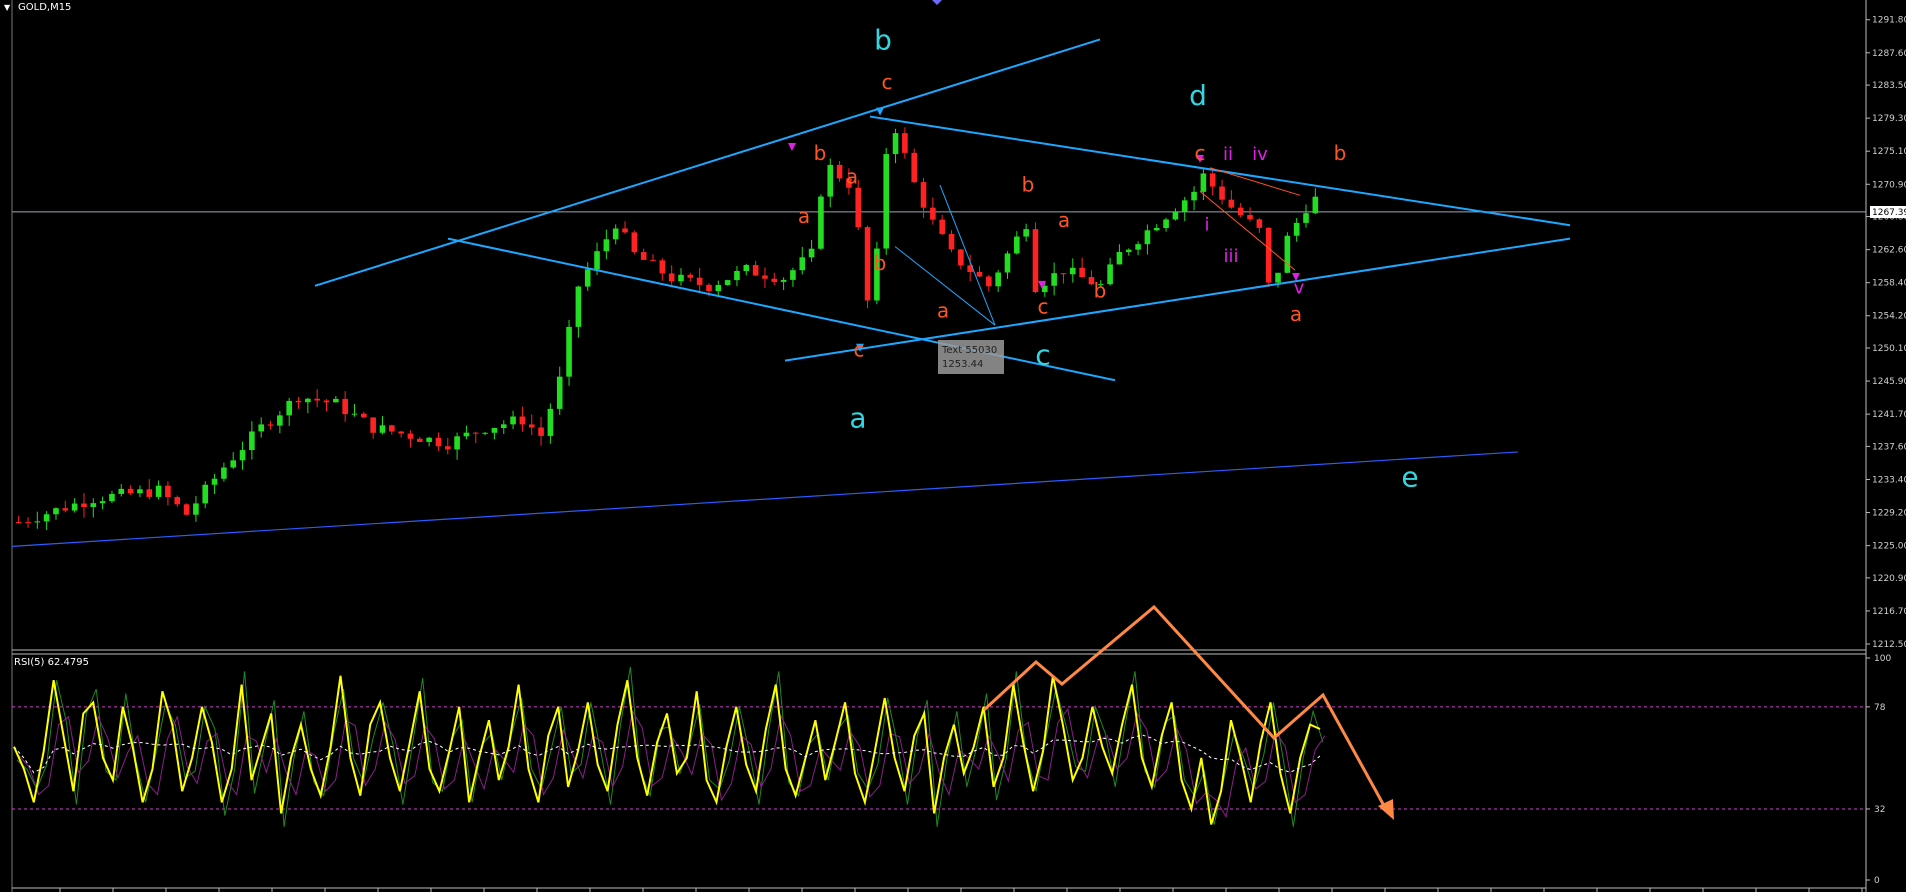 The height and width of the screenshot is (892, 1906). I want to click on wave-label: i, so click(1206, 225).